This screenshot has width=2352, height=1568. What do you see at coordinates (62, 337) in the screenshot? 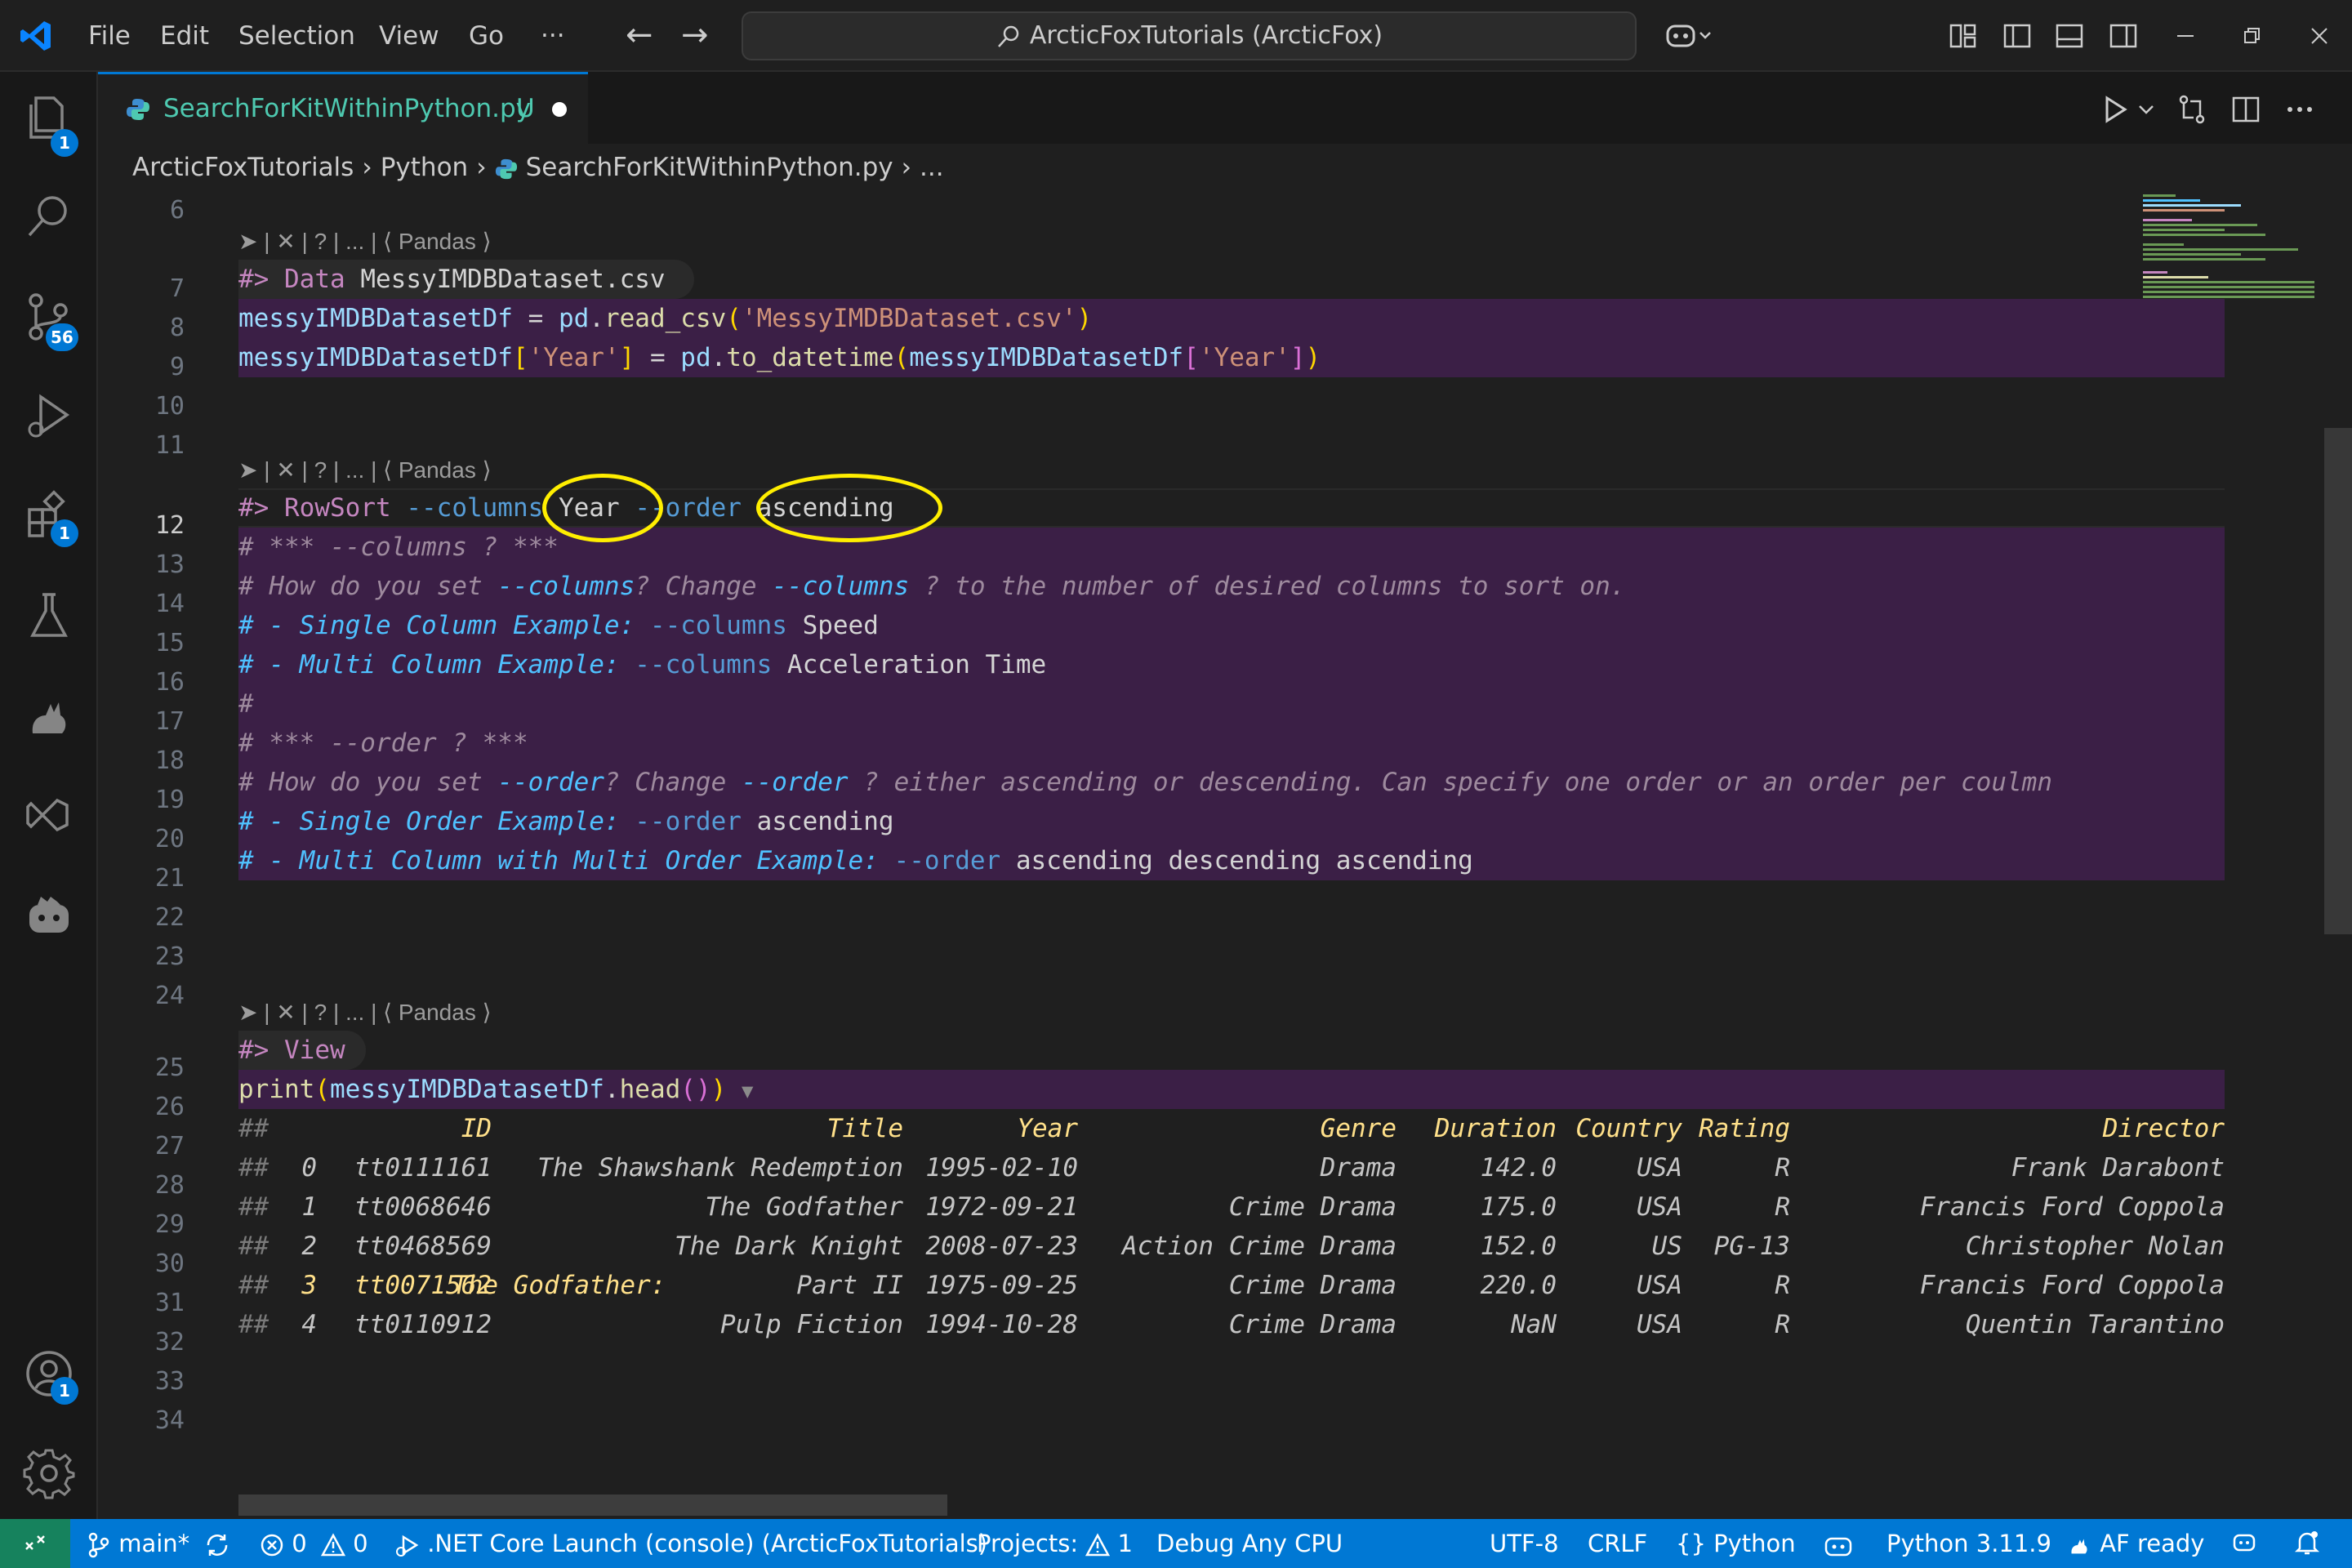
I see `source-control-badge: 56` at bounding box center [62, 337].